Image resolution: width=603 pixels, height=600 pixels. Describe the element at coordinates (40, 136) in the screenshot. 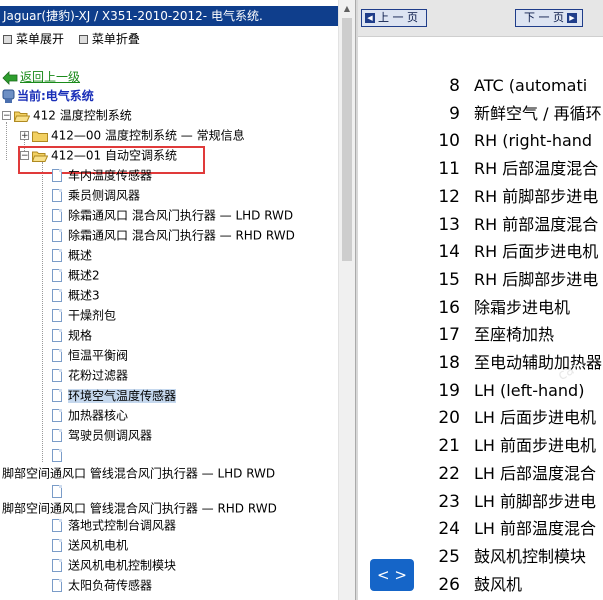

I see `folder-icon` at that location.